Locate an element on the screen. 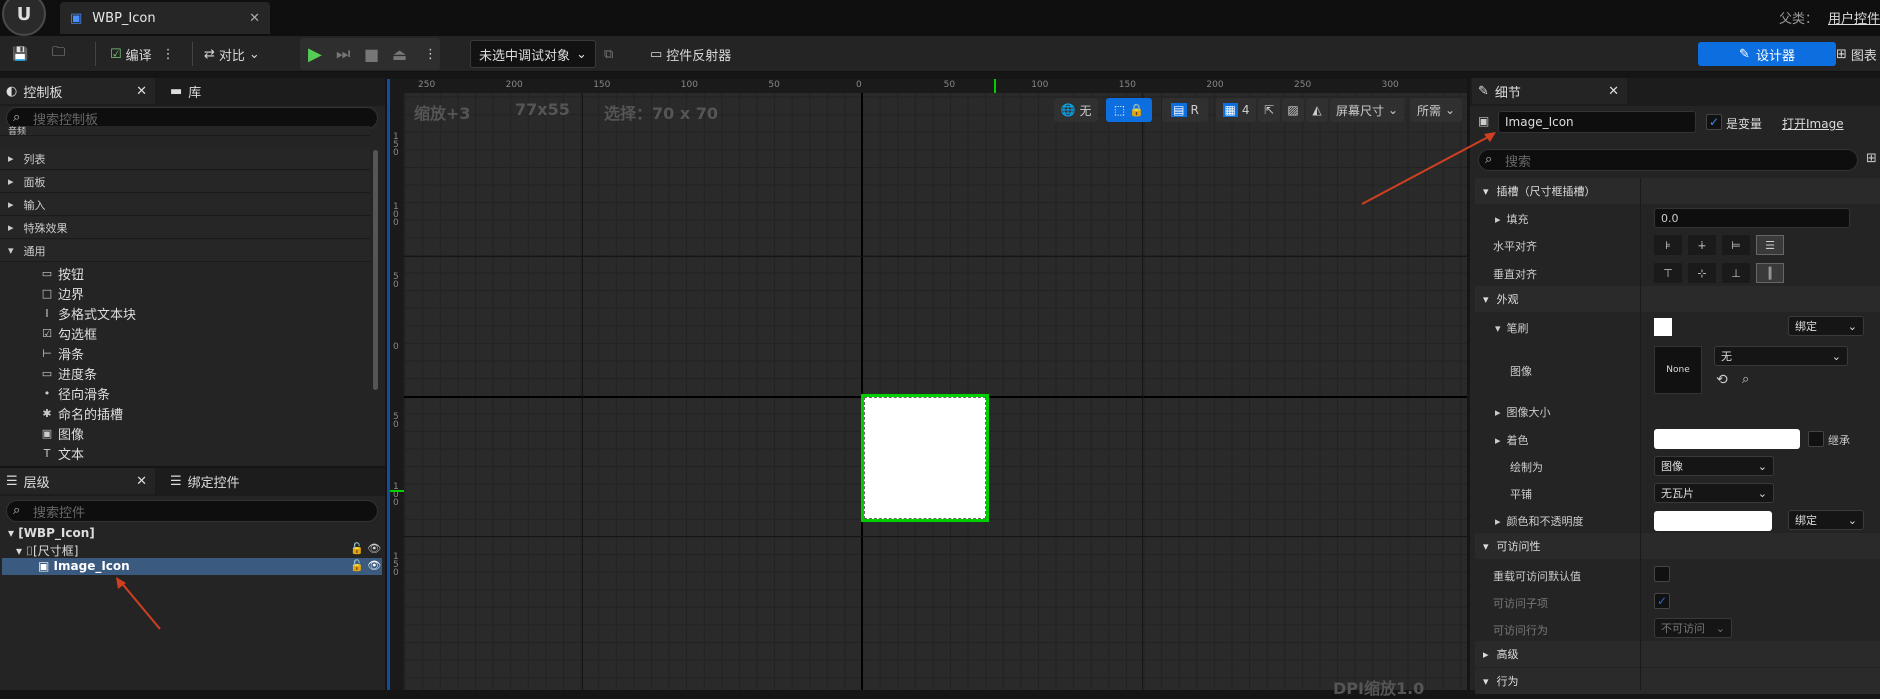 The width and height of the screenshot is (1880, 699). close-tab-icon: ✕ is located at coordinates (254, 18).